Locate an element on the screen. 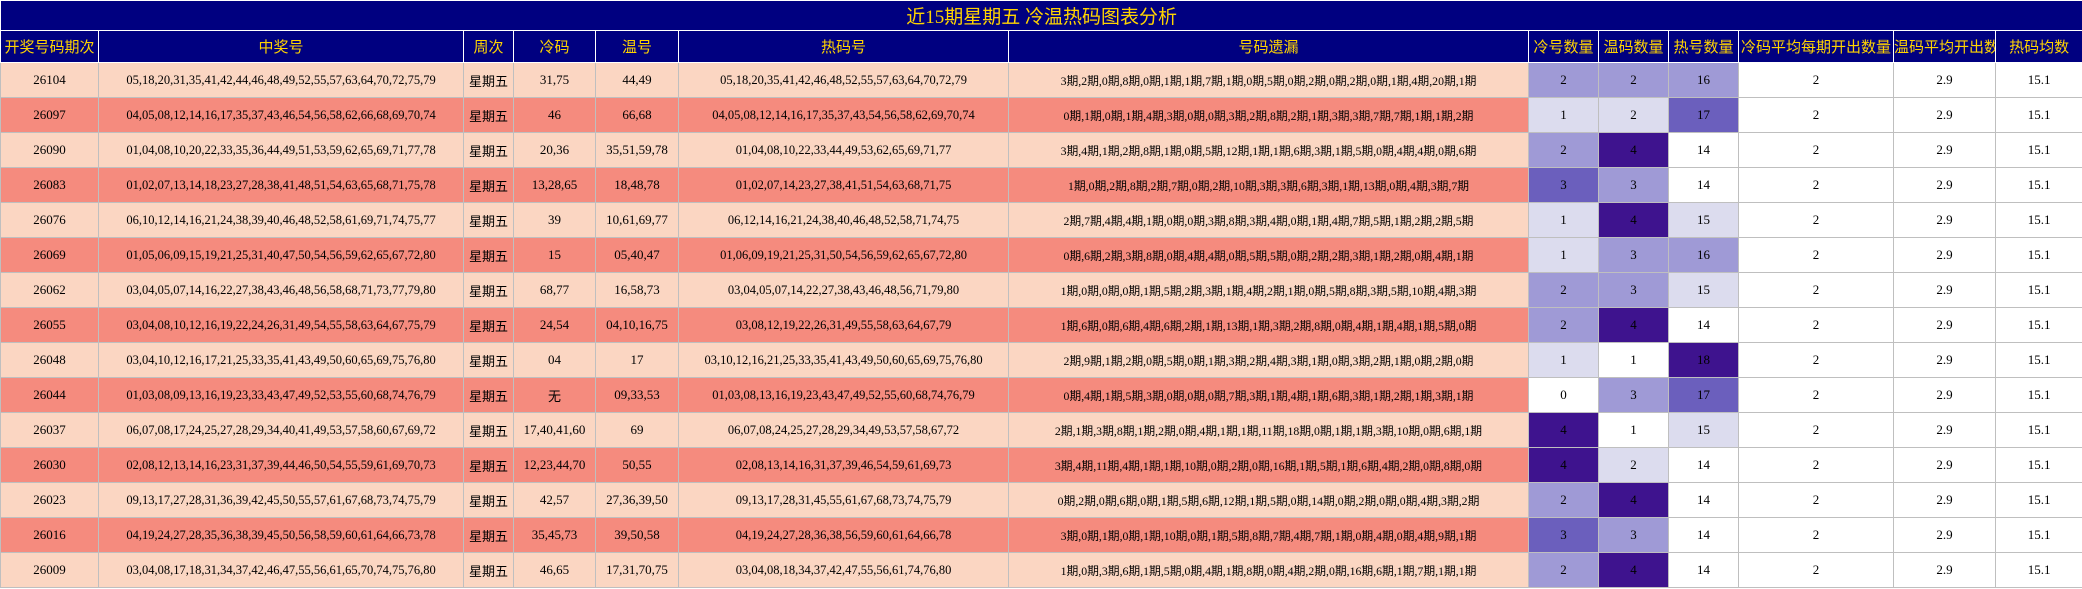  issue-cell: 26090 is located at coordinates (49, 150).